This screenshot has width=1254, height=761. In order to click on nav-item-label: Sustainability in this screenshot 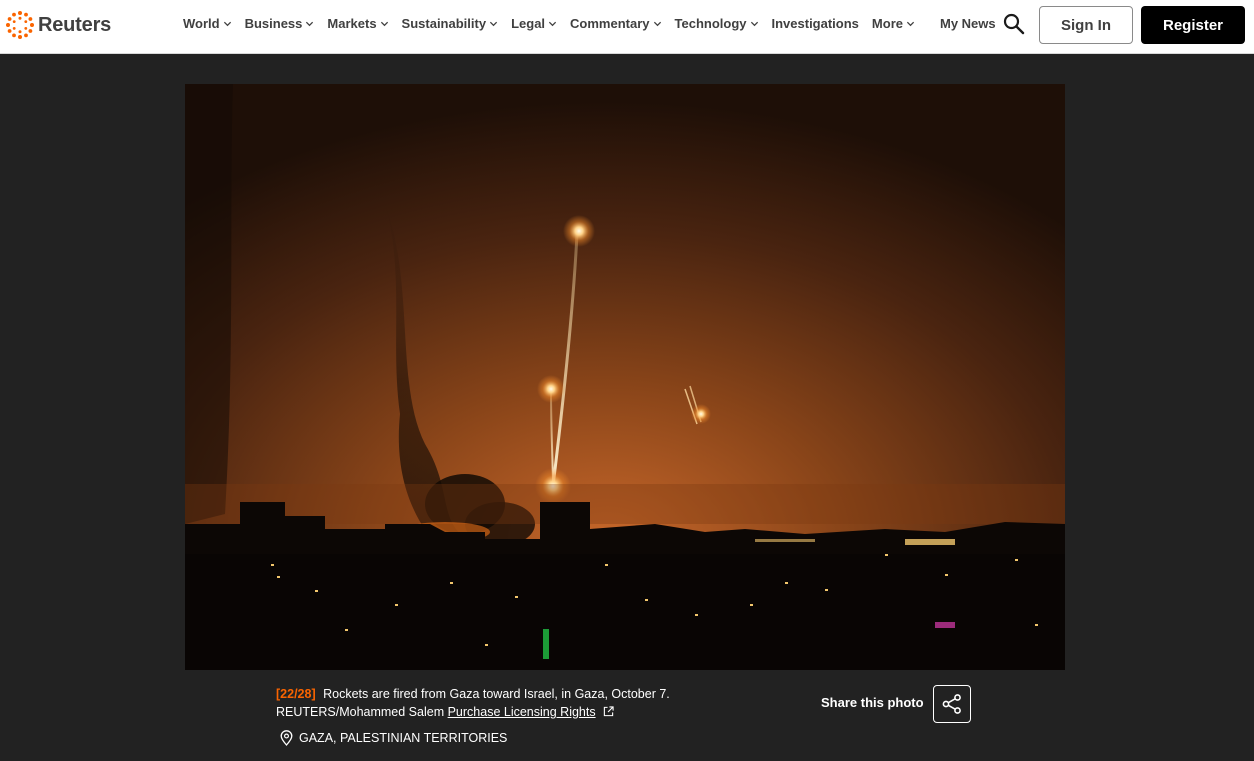, I will do `click(444, 23)`.